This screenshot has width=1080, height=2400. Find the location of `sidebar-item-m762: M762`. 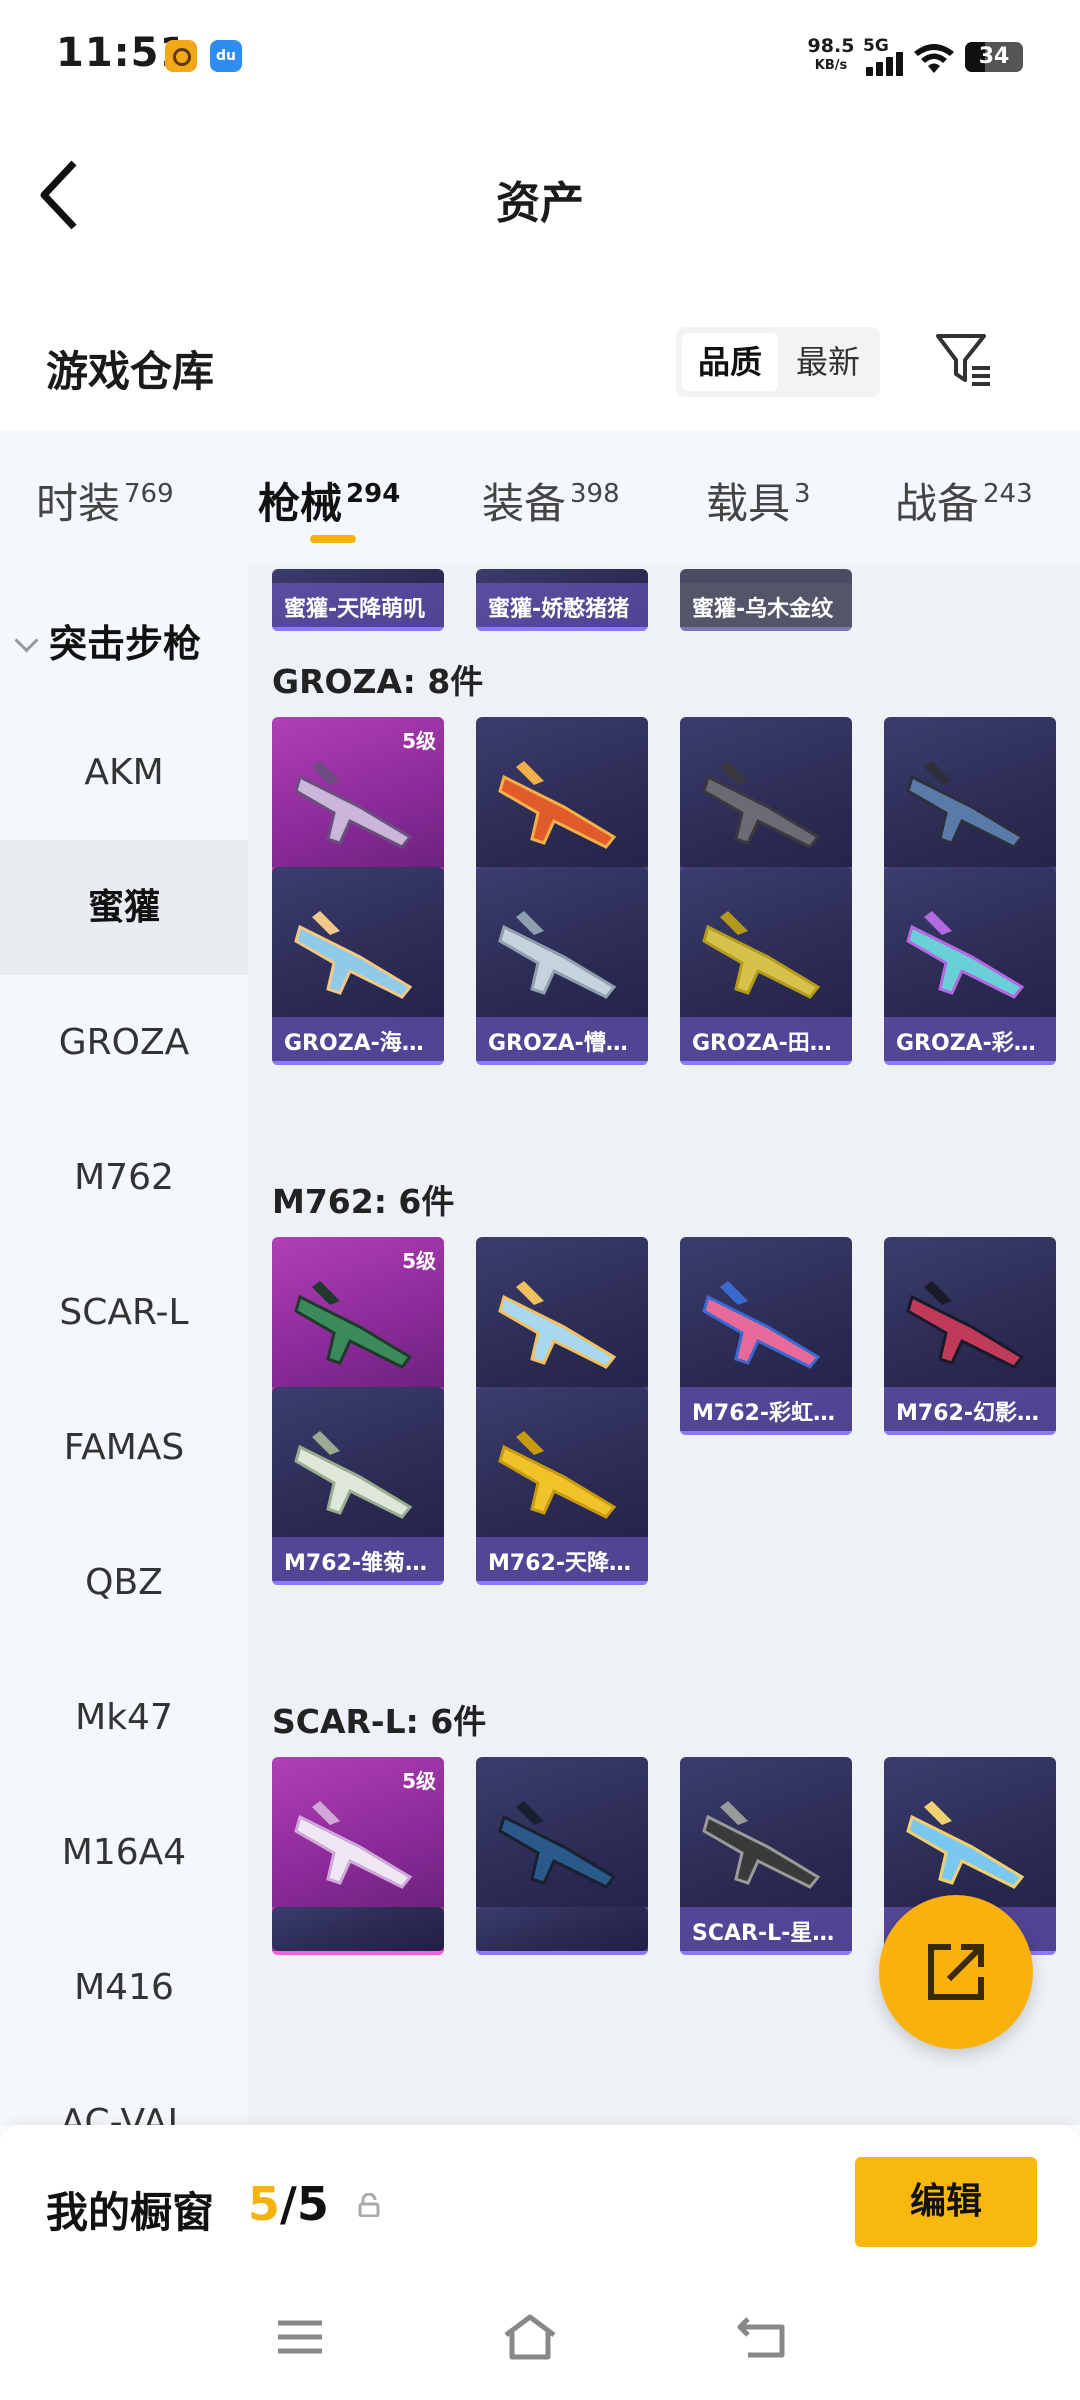

sidebar-item-m762: M762 is located at coordinates (124, 1177).